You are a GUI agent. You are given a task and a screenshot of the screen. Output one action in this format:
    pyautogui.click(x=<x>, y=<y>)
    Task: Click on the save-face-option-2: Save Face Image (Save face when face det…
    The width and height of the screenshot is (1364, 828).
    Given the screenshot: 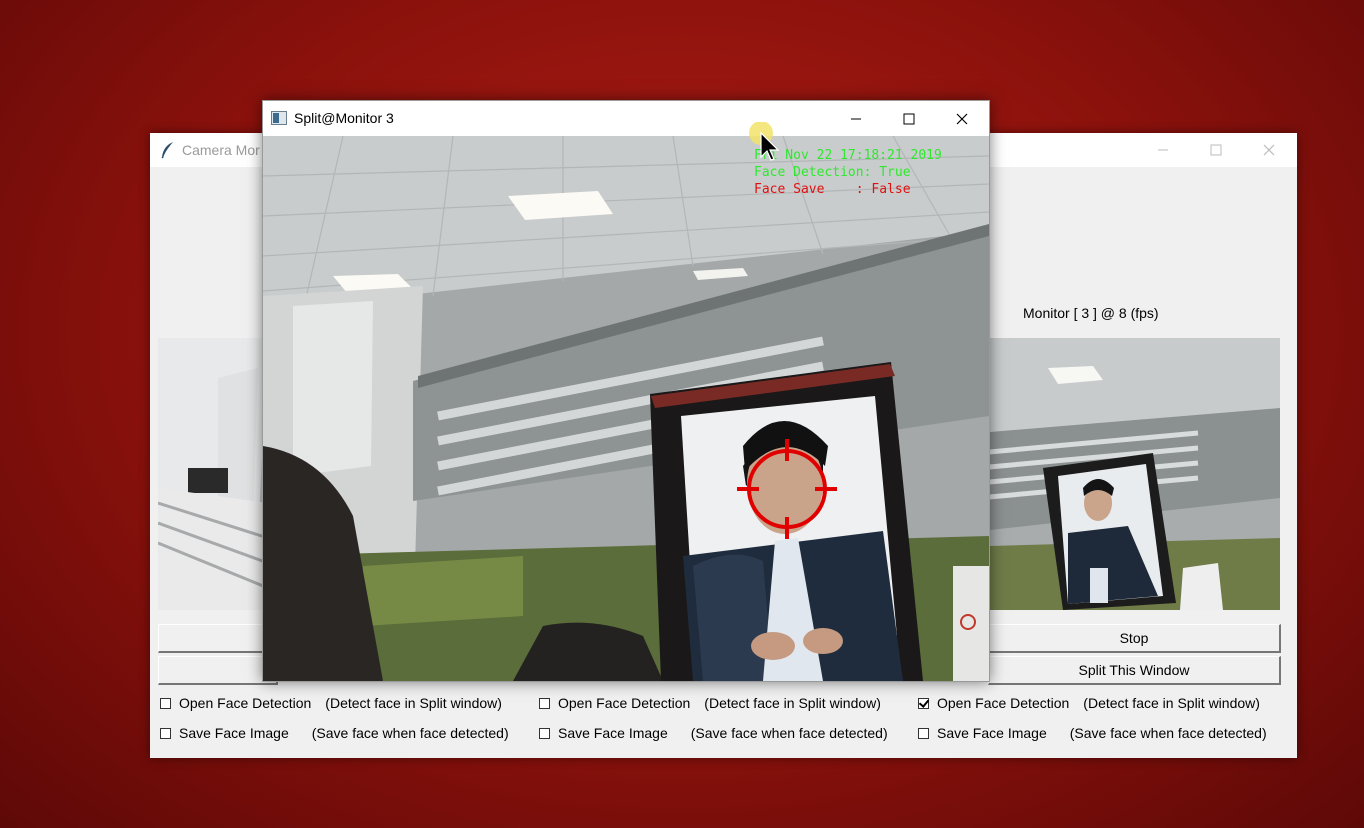 What is the action you would take?
    pyautogui.click(x=713, y=733)
    